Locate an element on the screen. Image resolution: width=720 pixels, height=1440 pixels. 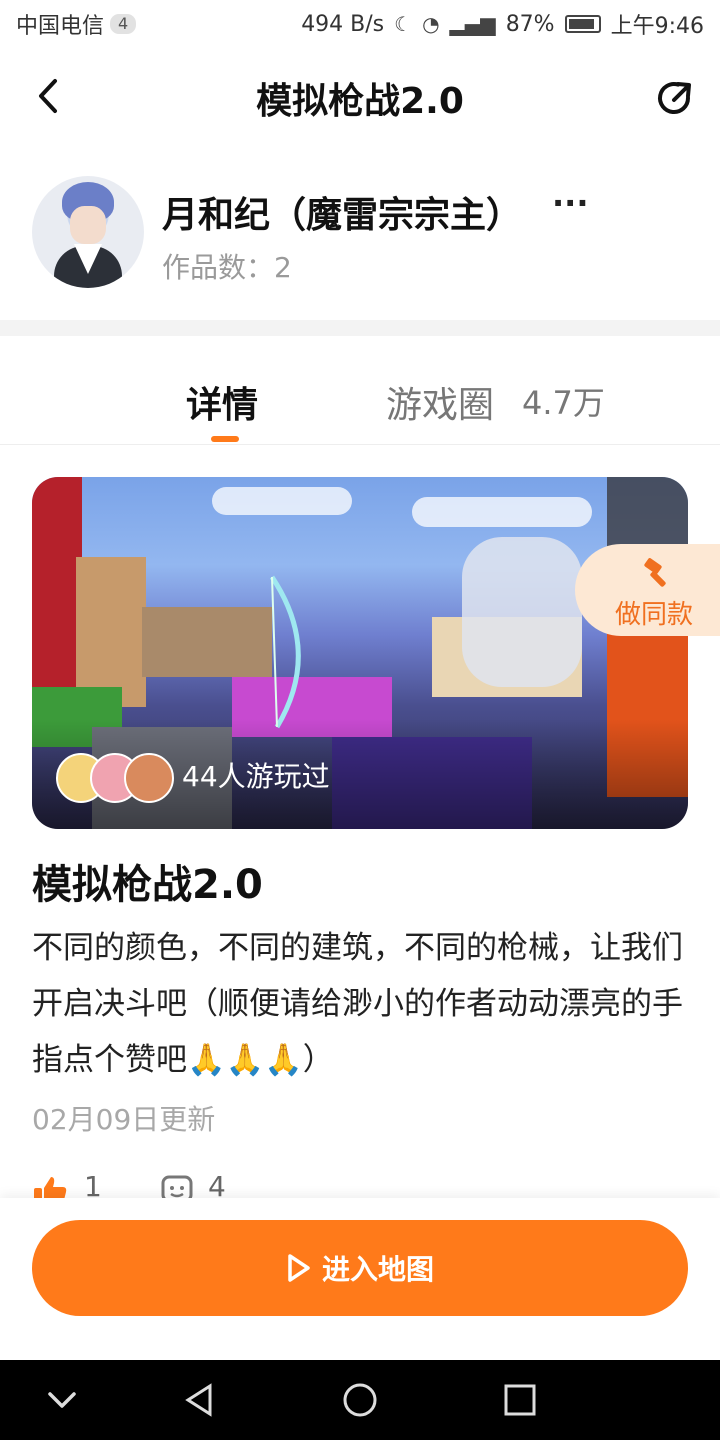
battery-percent: 87% is located at coordinates (530, 24).